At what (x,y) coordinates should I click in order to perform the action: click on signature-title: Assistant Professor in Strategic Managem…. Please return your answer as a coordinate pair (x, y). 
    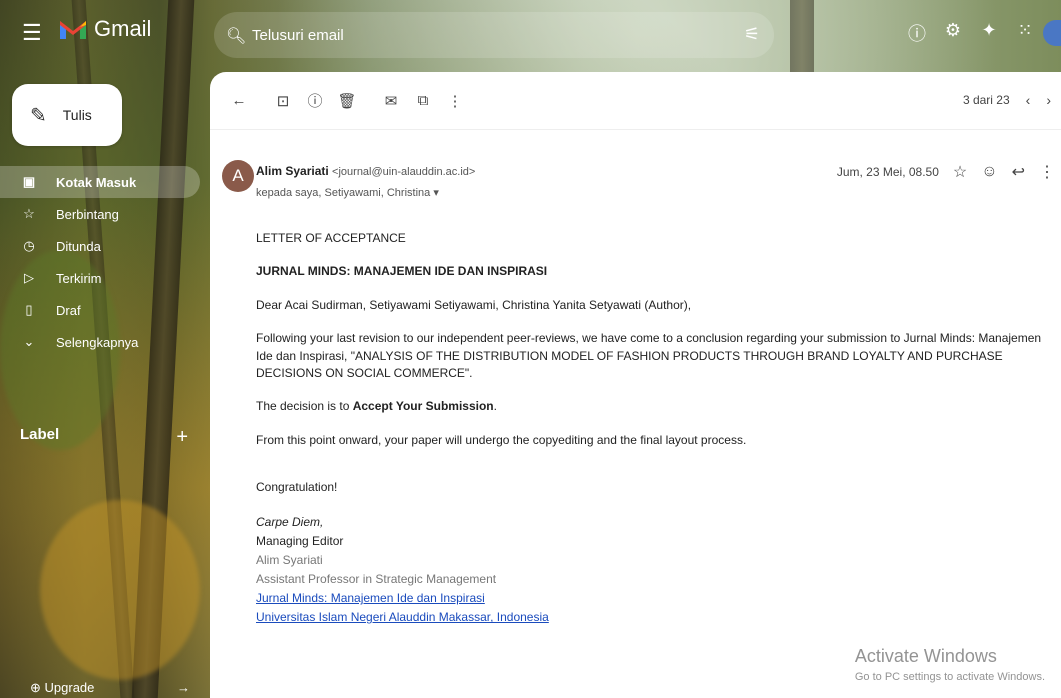
    Looking at the image, I should click on (376, 579).